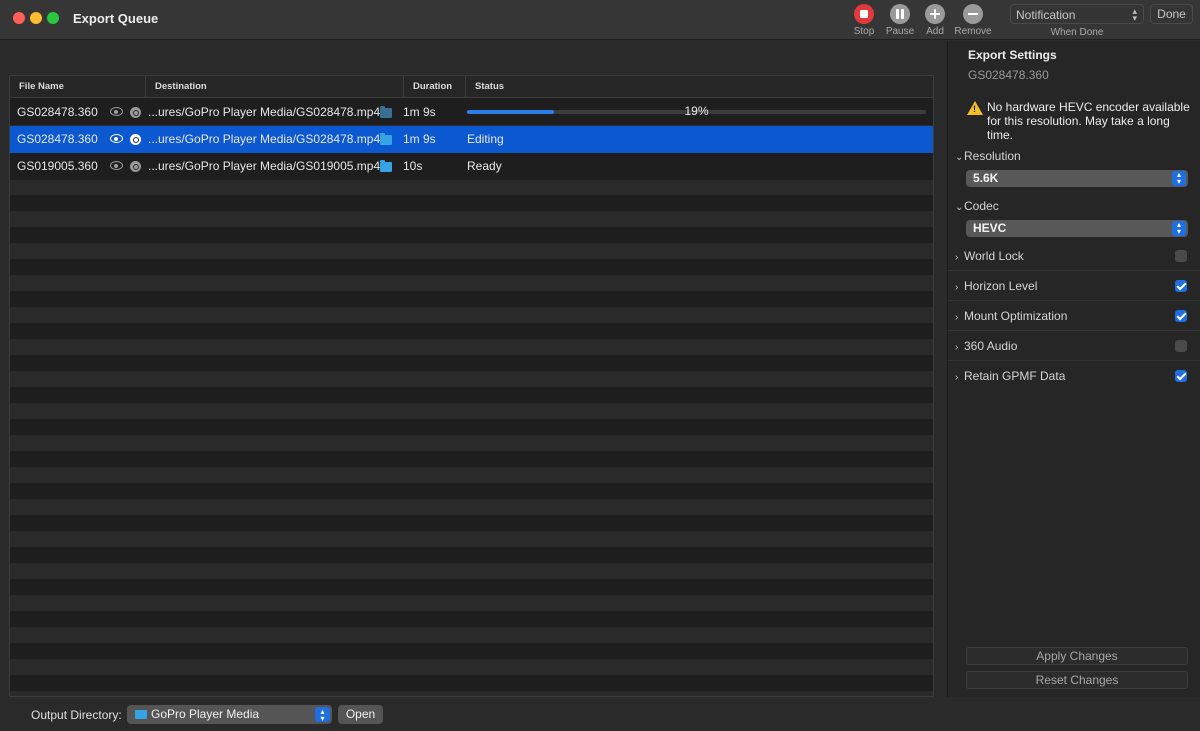  What do you see at coordinates (264, 166) in the screenshot?
I see `destination-cell: ...ures/GoPro Player Media/GS019005.mp4` at bounding box center [264, 166].